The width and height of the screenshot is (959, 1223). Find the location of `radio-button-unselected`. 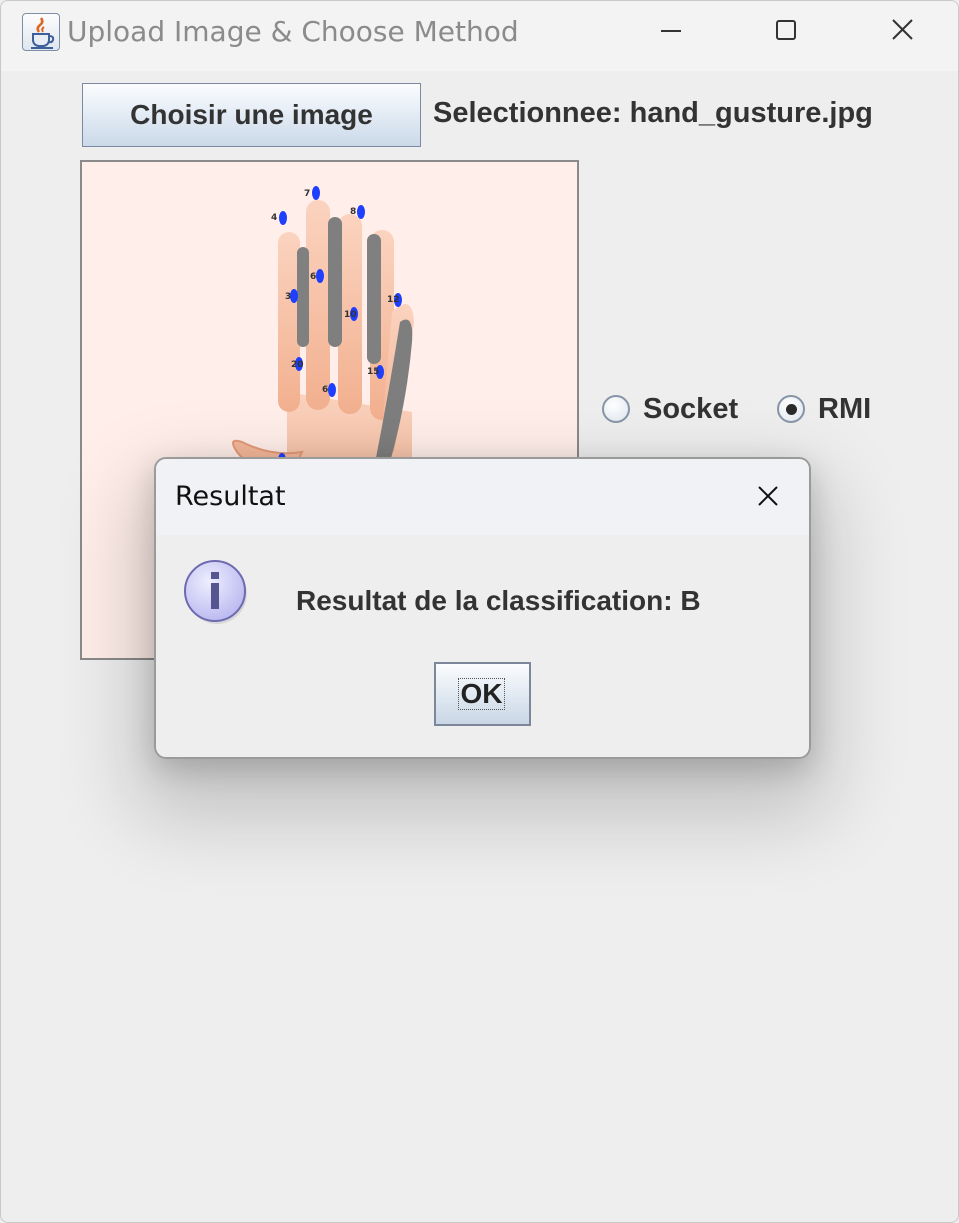

radio-button-unselected is located at coordinates (616, 409).